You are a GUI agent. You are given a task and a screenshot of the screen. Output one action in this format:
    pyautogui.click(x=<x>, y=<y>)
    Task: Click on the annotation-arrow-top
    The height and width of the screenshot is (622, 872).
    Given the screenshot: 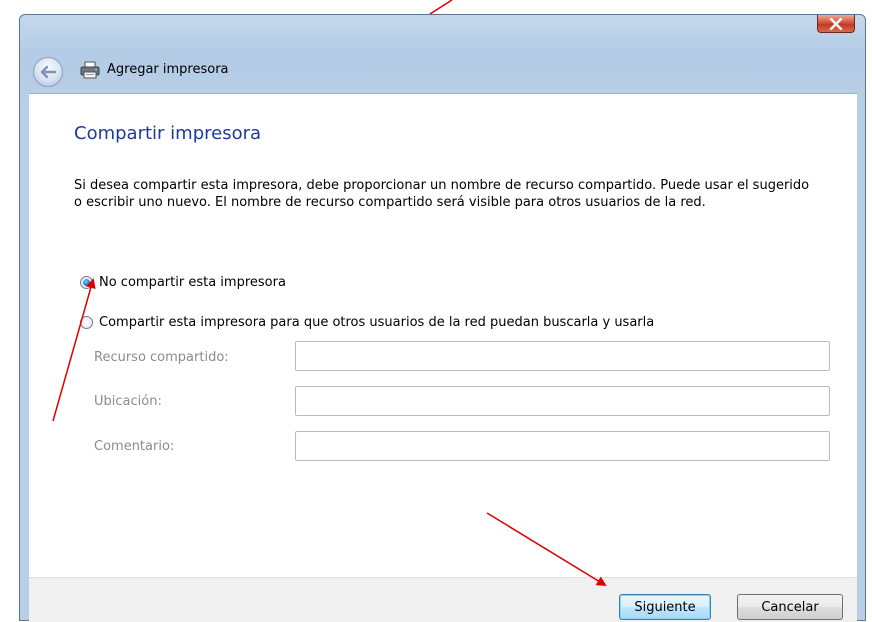 What is the action you would take?
    pyautogui.click(x=441, y=7)
    